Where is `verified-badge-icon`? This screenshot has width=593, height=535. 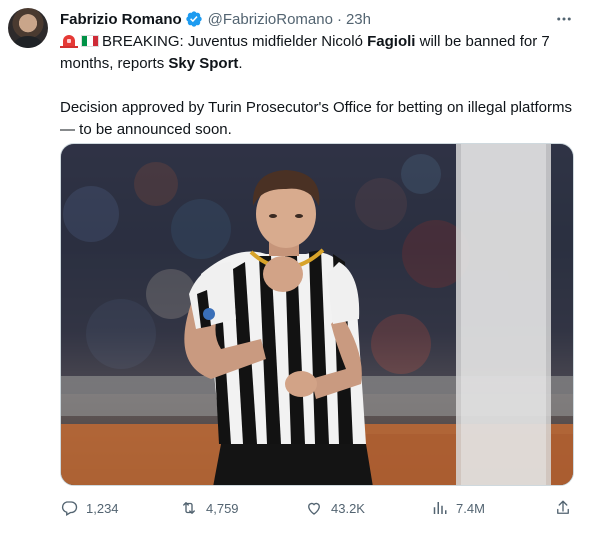
verified-badge-icon is located at coordinates (194, 19).